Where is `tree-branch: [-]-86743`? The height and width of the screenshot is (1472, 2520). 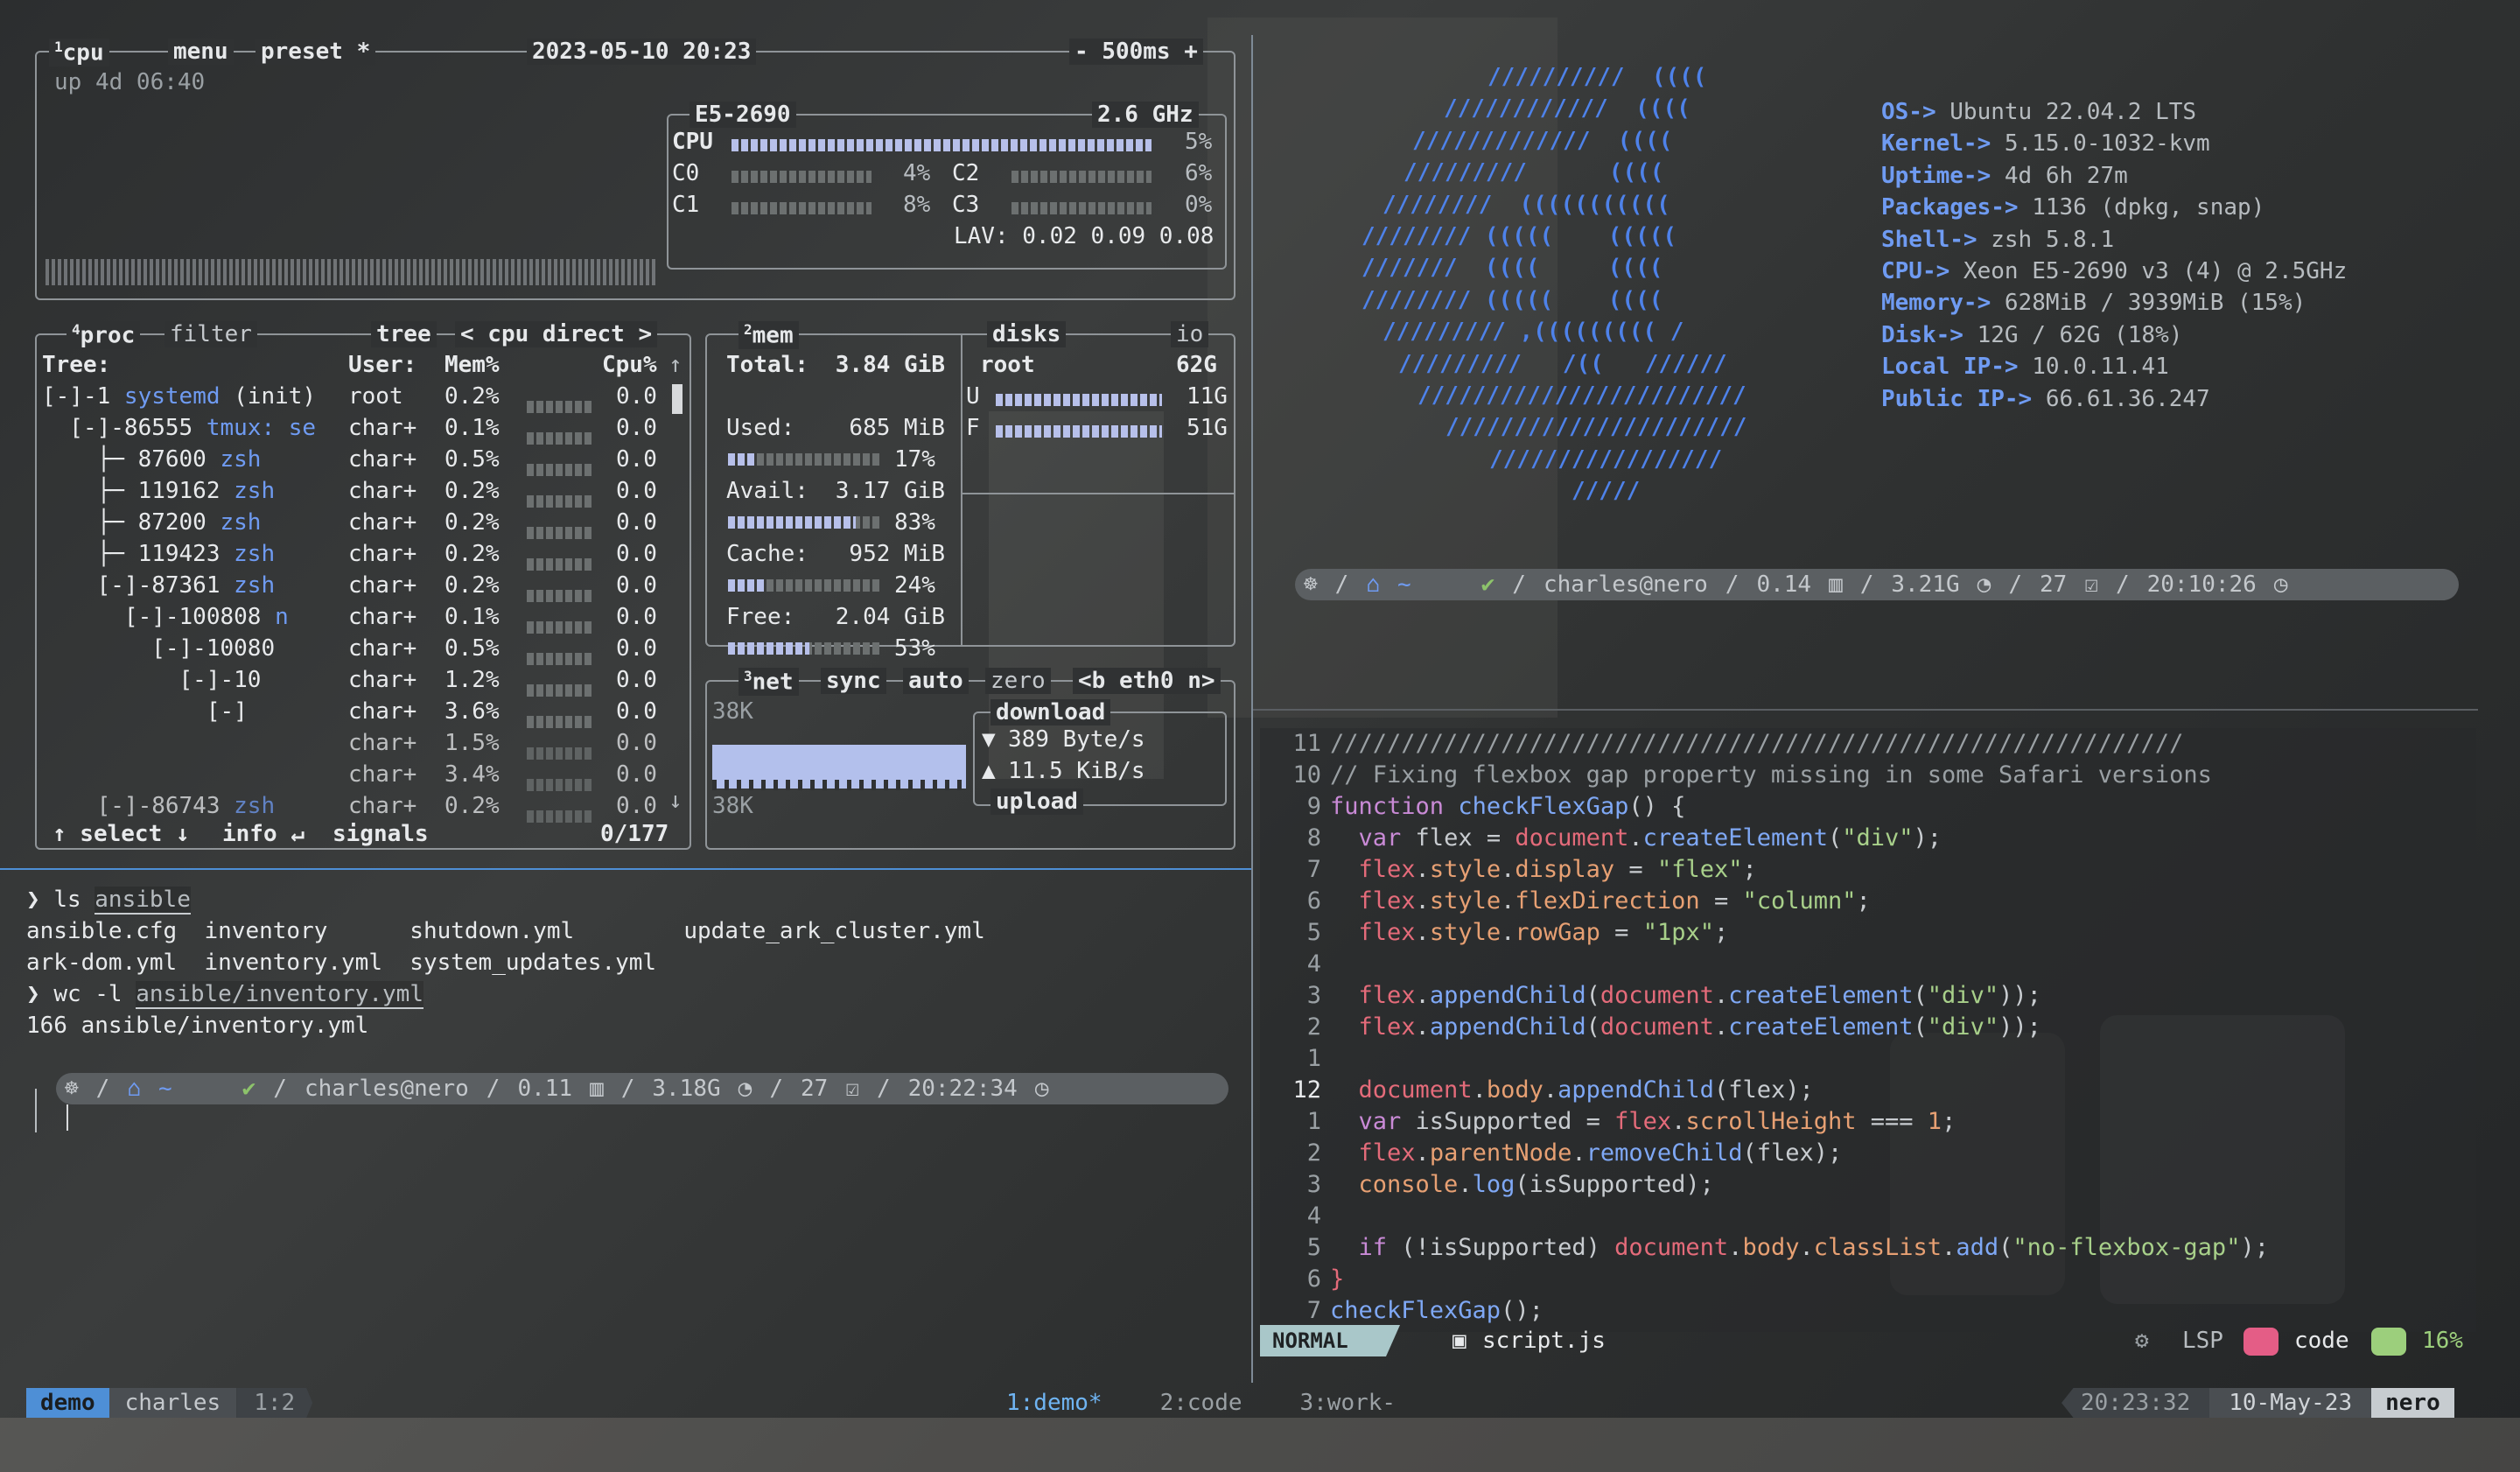
tree-branch: [-]-86743 is located at coordinates (138, 806).